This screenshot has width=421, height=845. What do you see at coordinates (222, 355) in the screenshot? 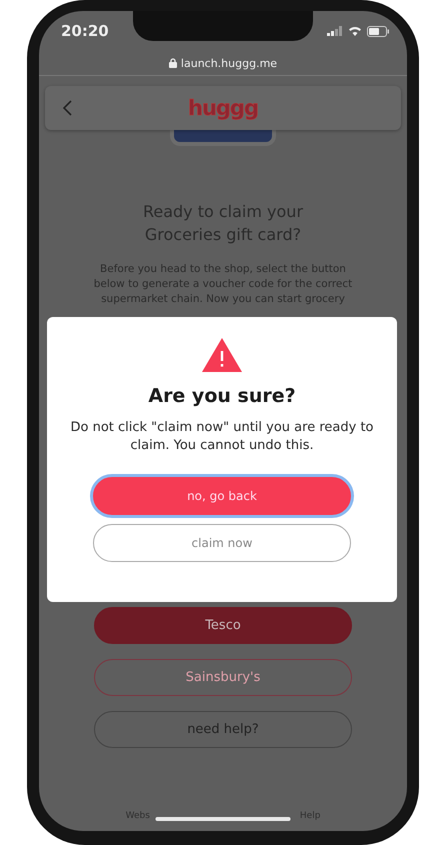
I see `warning-icon` at bounding box center [222, 355].